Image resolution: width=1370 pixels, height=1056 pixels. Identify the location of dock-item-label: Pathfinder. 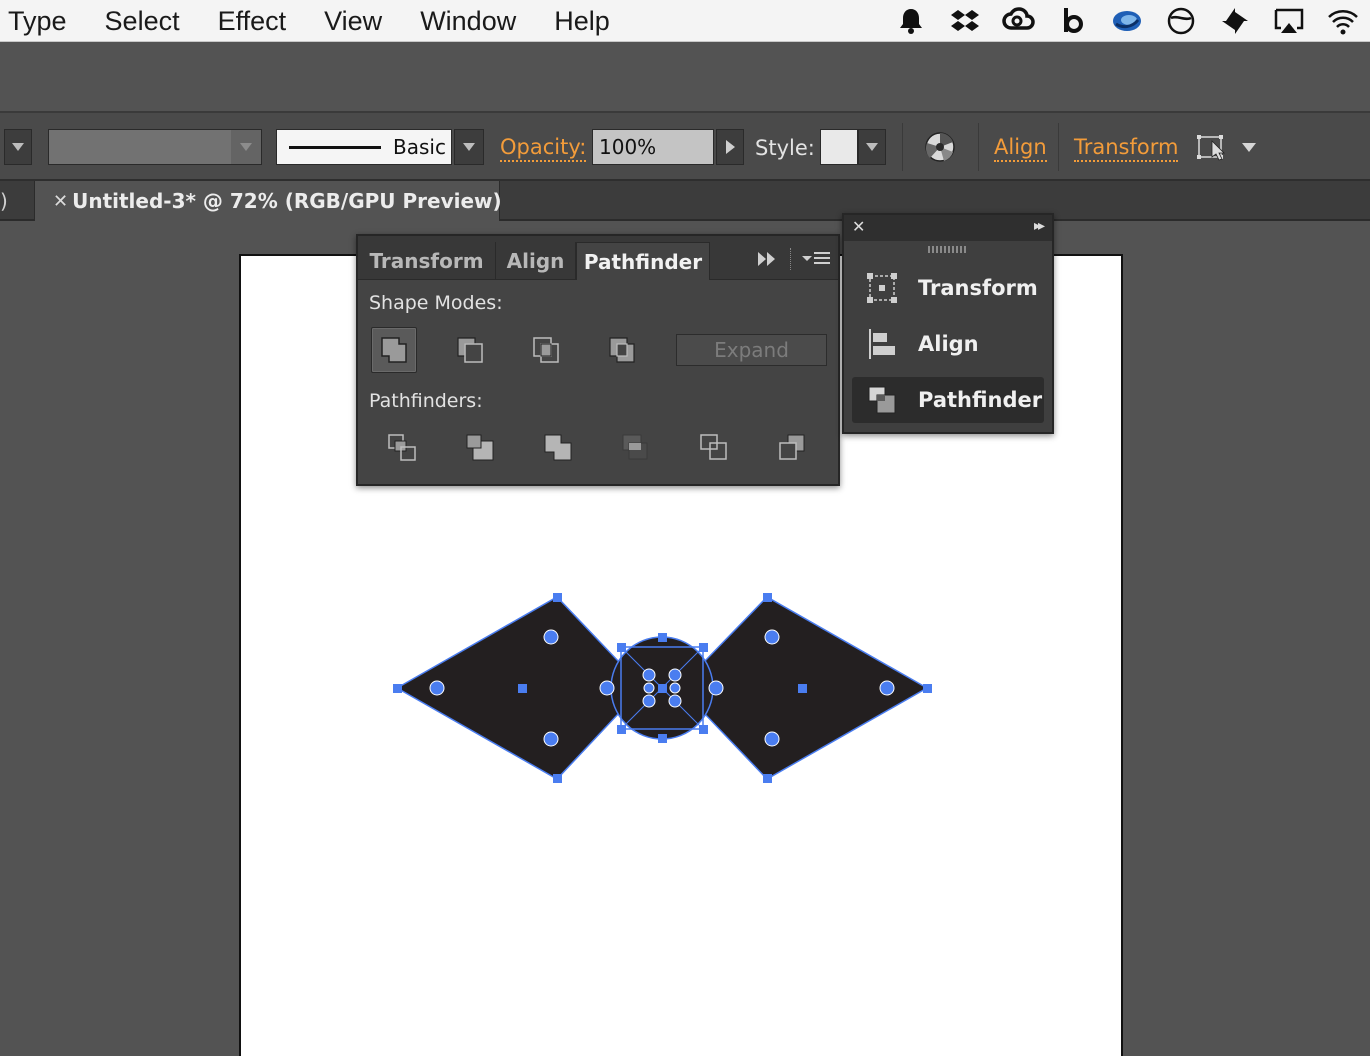
(980, 400).